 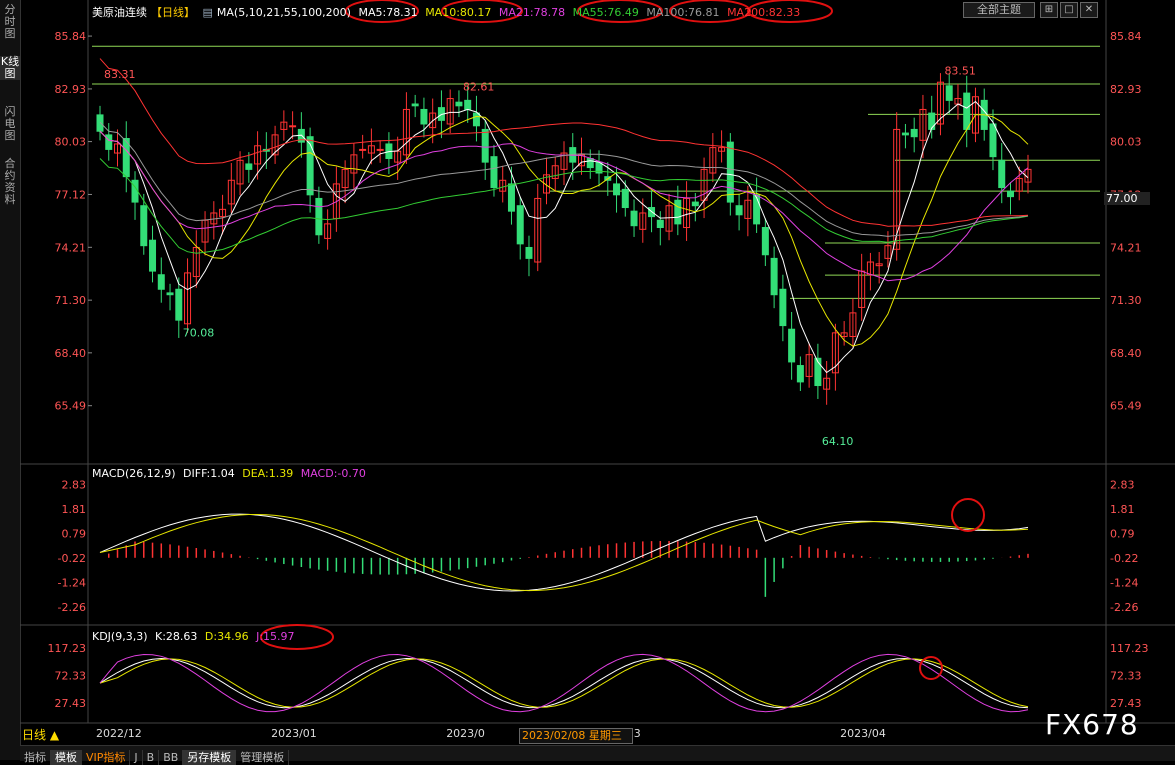 What do you see at coordinates (173, 12) in the screenshot?
I see `period-label: 【日线】` at bounding box center [173, 12].